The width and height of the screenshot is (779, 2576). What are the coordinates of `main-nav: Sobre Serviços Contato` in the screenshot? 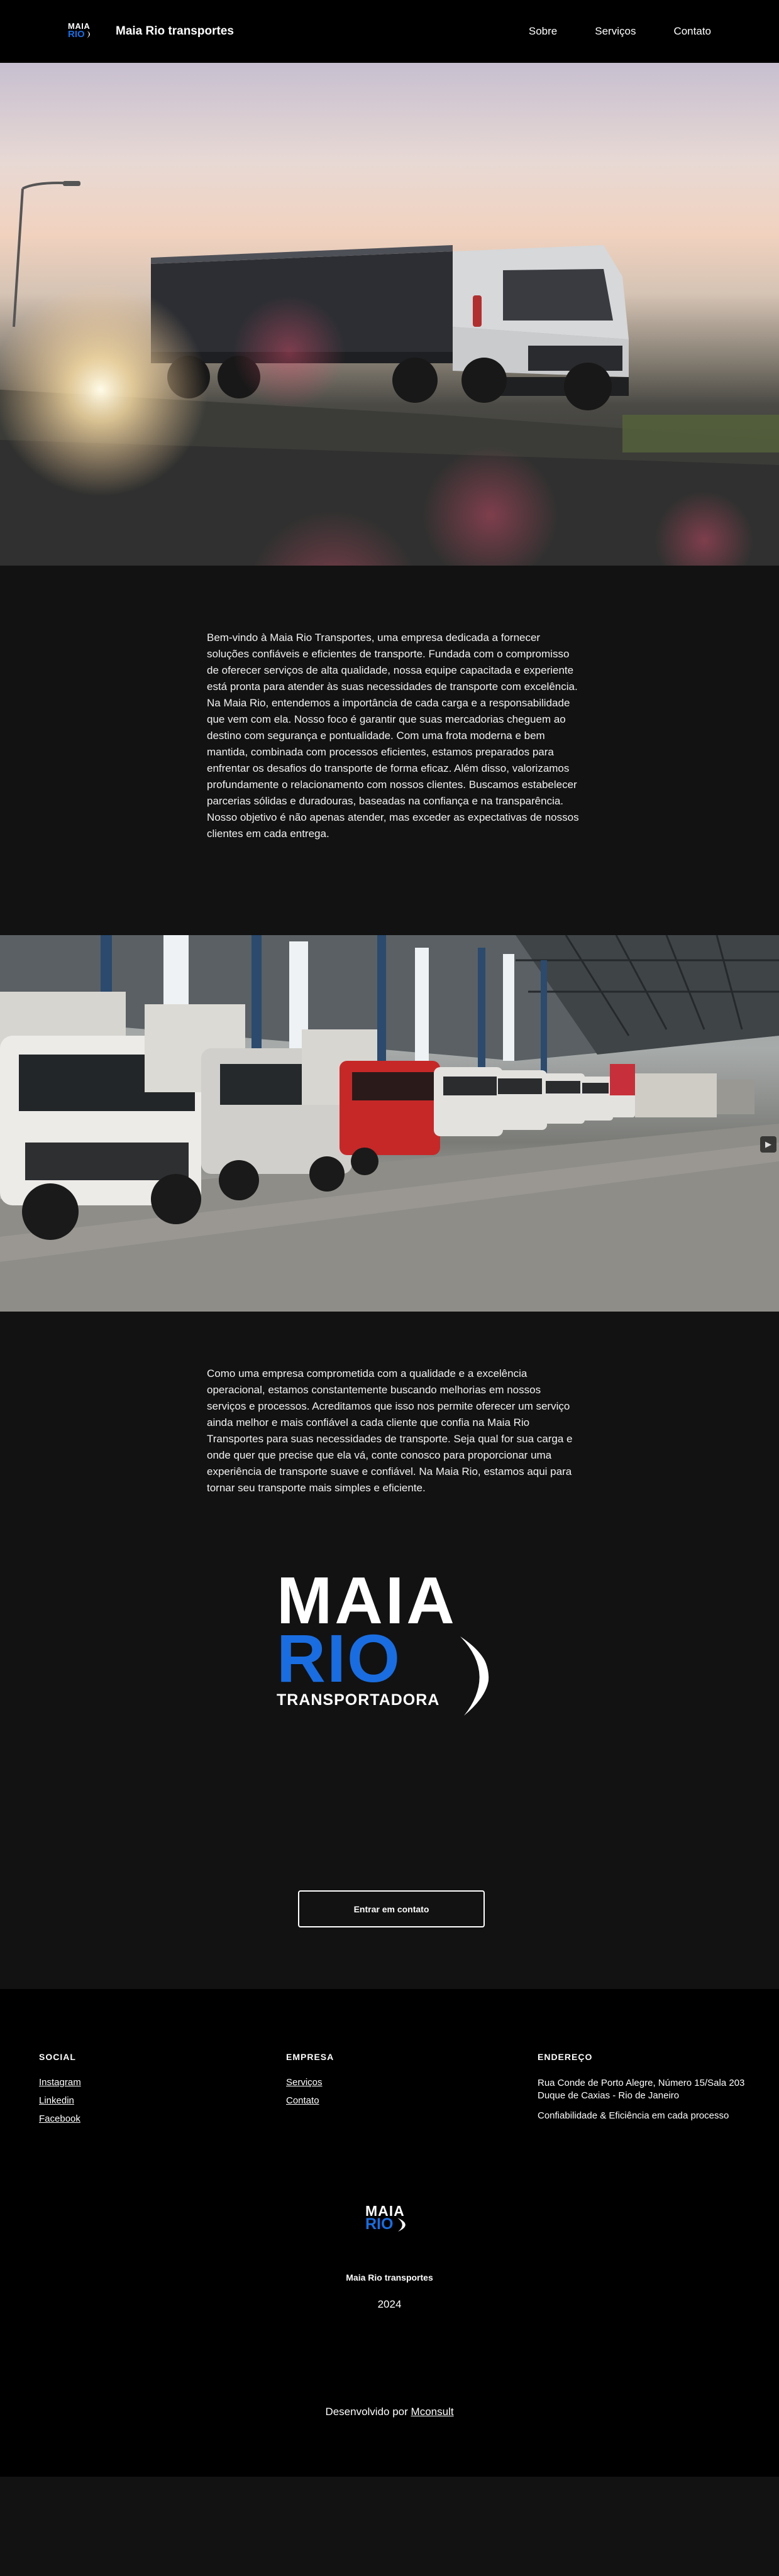 It's located at (620, 31).